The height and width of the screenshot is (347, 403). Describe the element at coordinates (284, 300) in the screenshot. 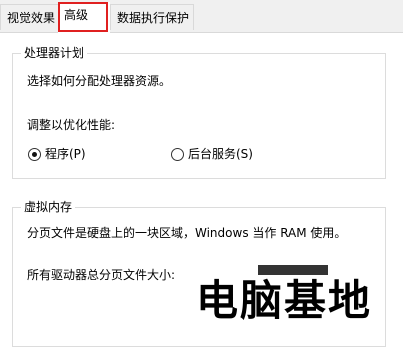

I see `site-watermark: 电脑基地` at that location.